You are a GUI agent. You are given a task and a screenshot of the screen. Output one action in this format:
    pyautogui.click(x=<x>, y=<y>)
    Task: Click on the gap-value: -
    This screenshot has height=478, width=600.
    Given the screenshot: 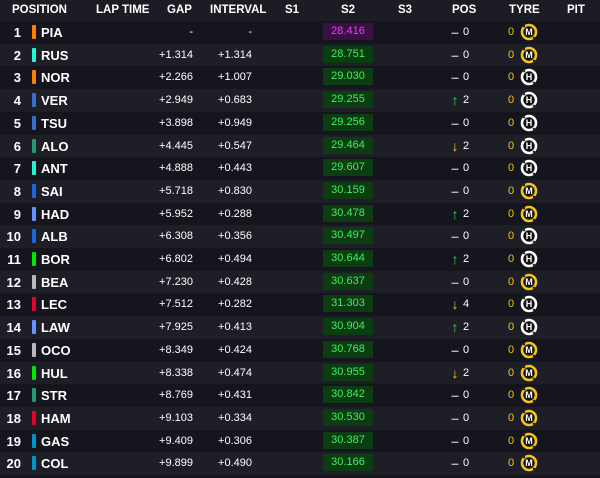 What is the action you would take?
    pyautogui.click(x=191, y=32)
    